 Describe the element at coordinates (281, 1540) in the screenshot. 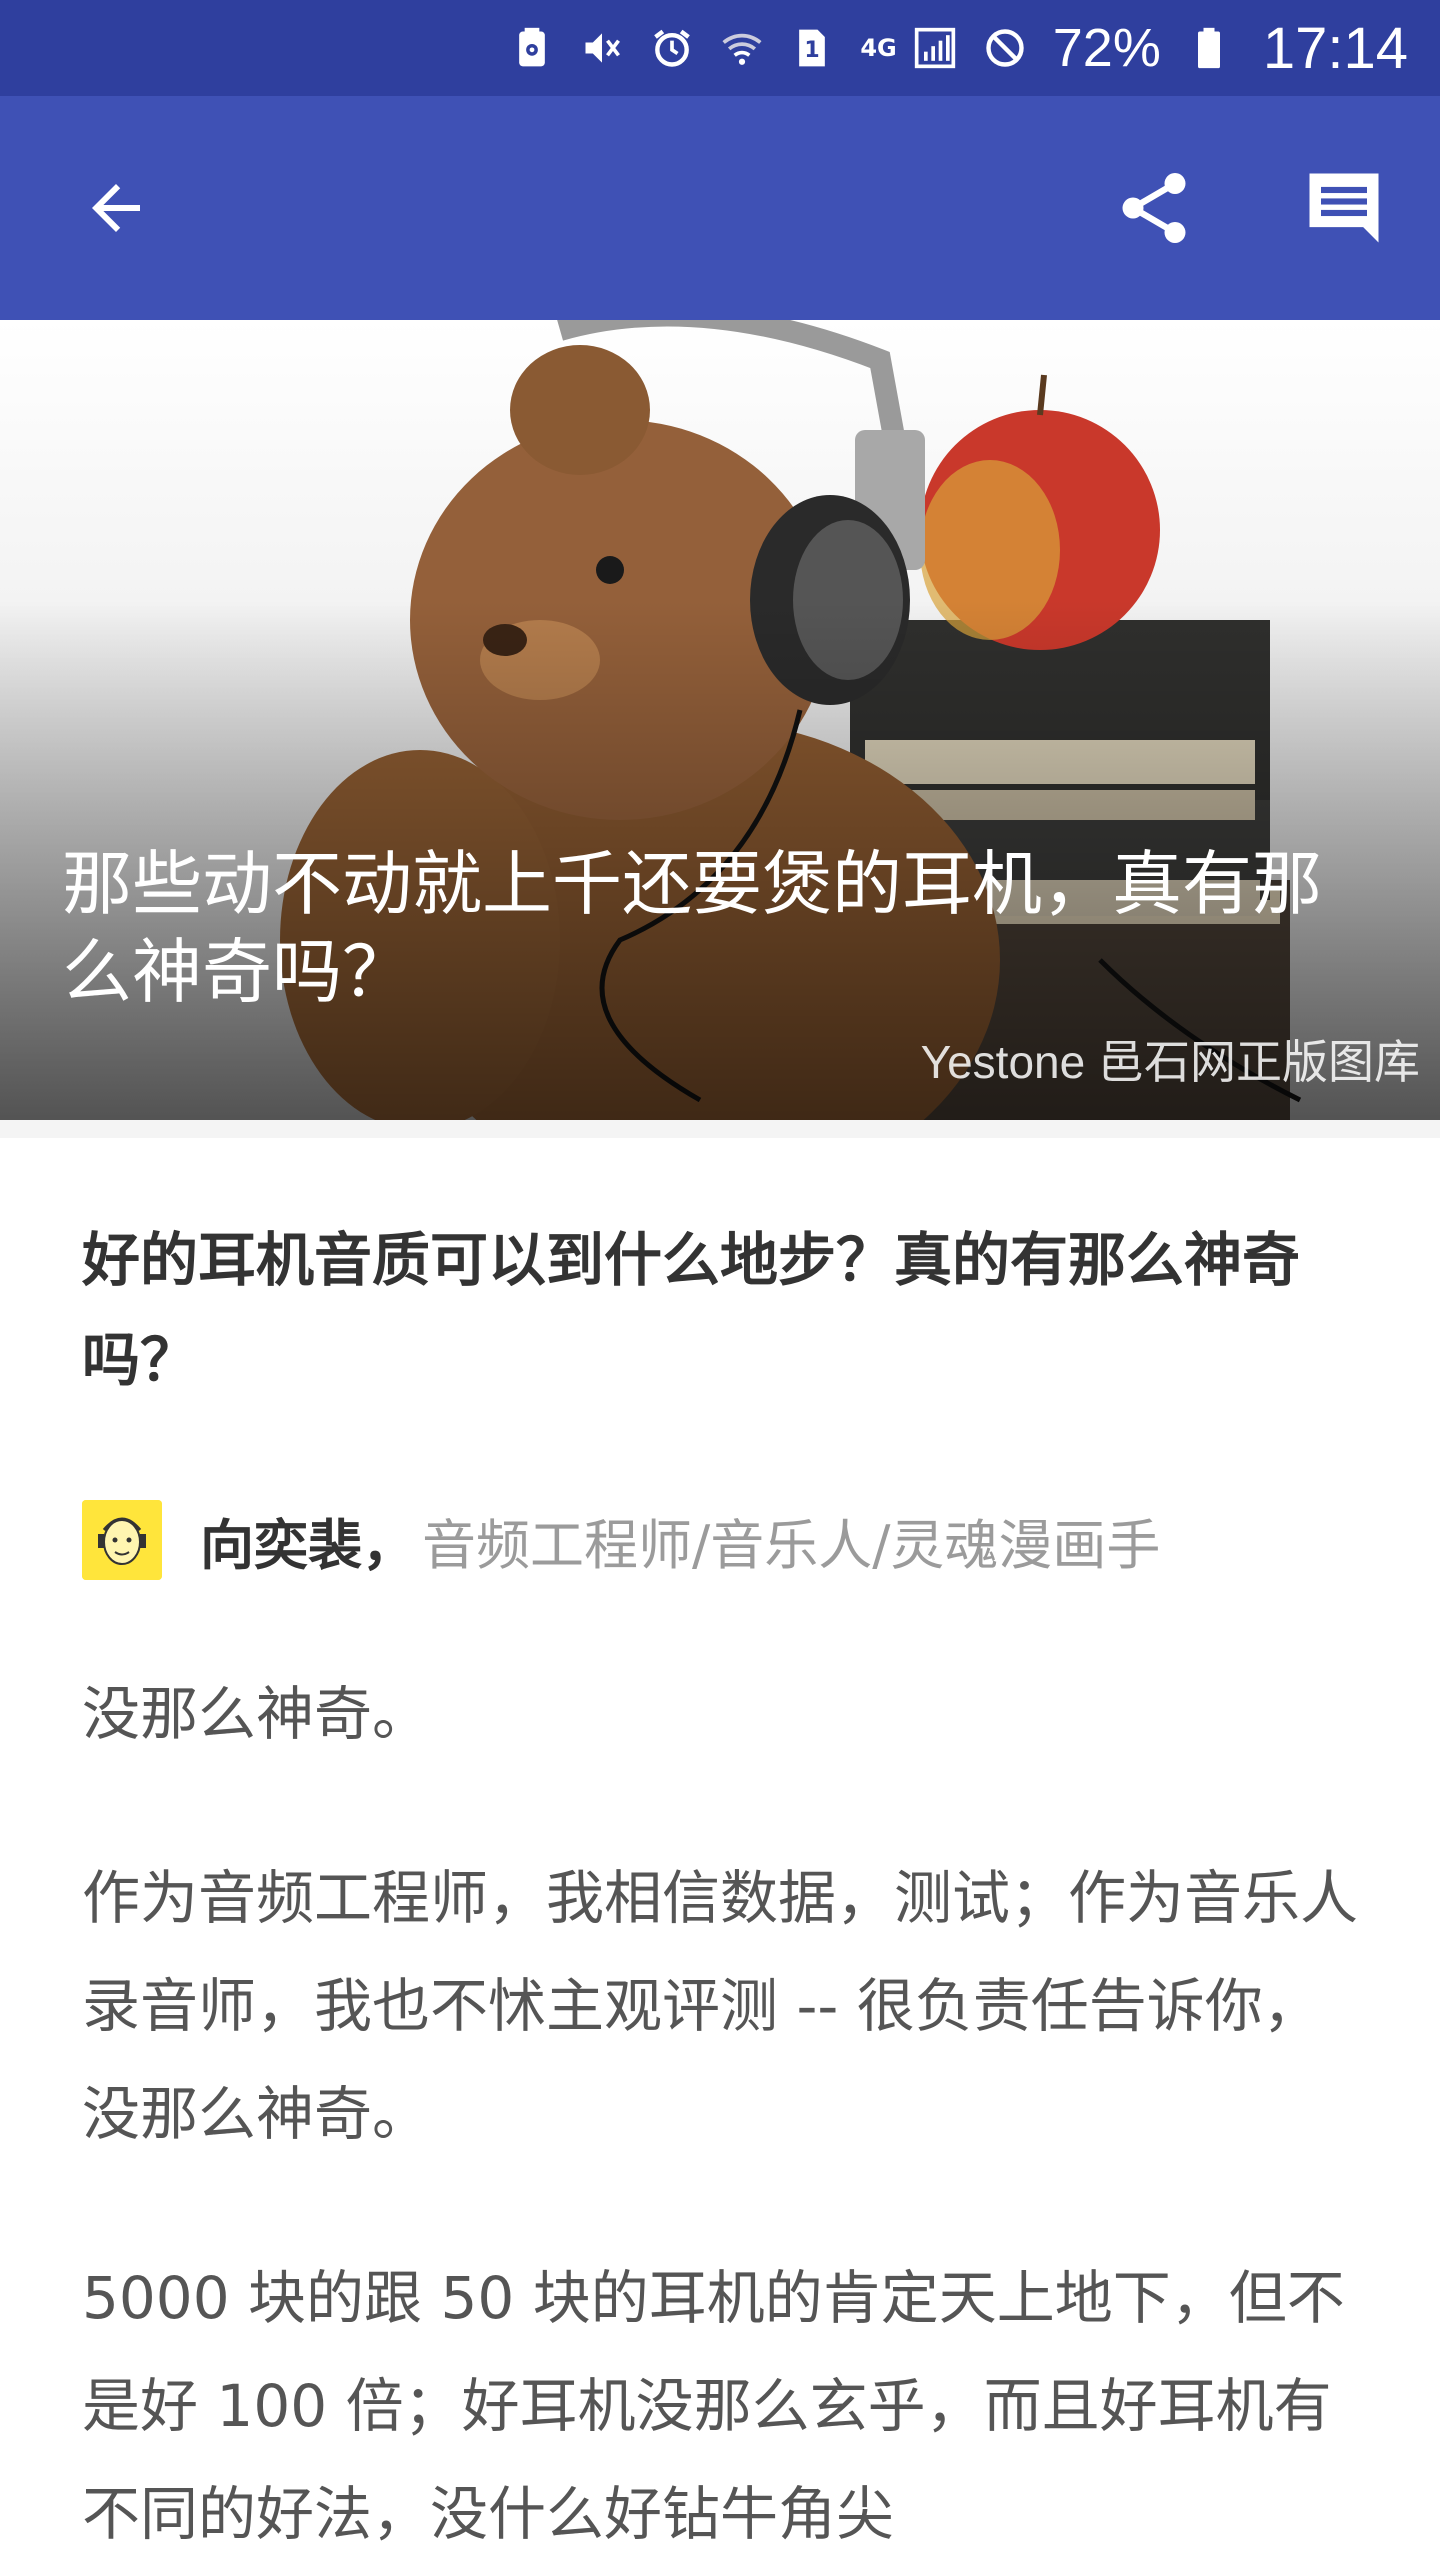

I see `author-name: 向奕裴` at that location.